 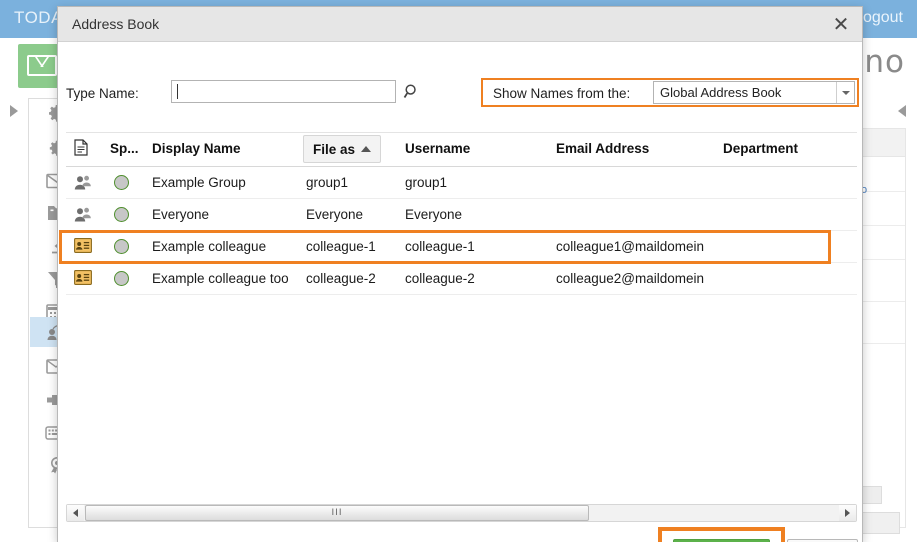 I want to click on horizontal-scrollbar: III, so click(x=461, y=513).